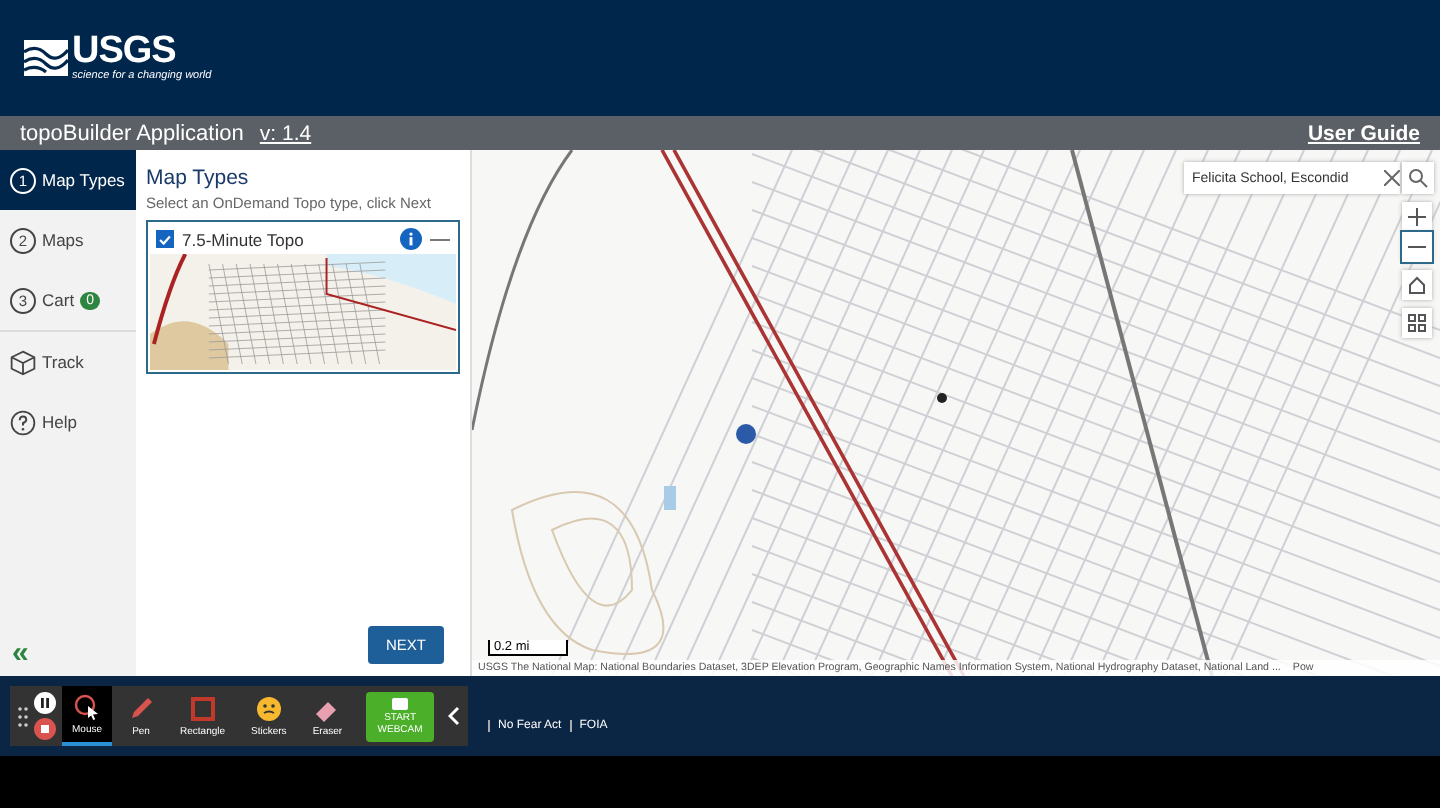 Image resolution: width=1440 pixels, height=808 pixels. I want to click on home-button, so click(1417, 285).